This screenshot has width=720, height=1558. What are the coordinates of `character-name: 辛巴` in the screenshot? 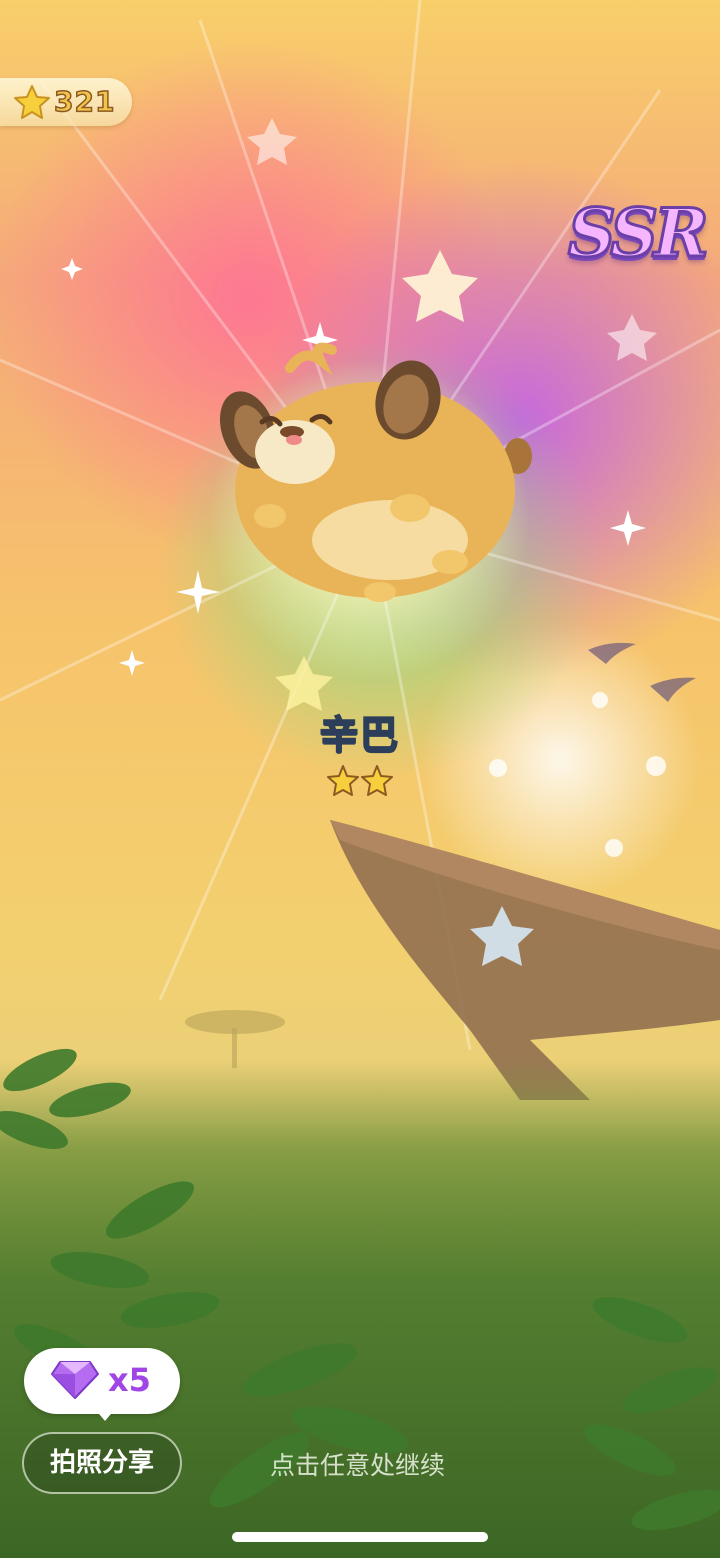 It's located at (359, 735).